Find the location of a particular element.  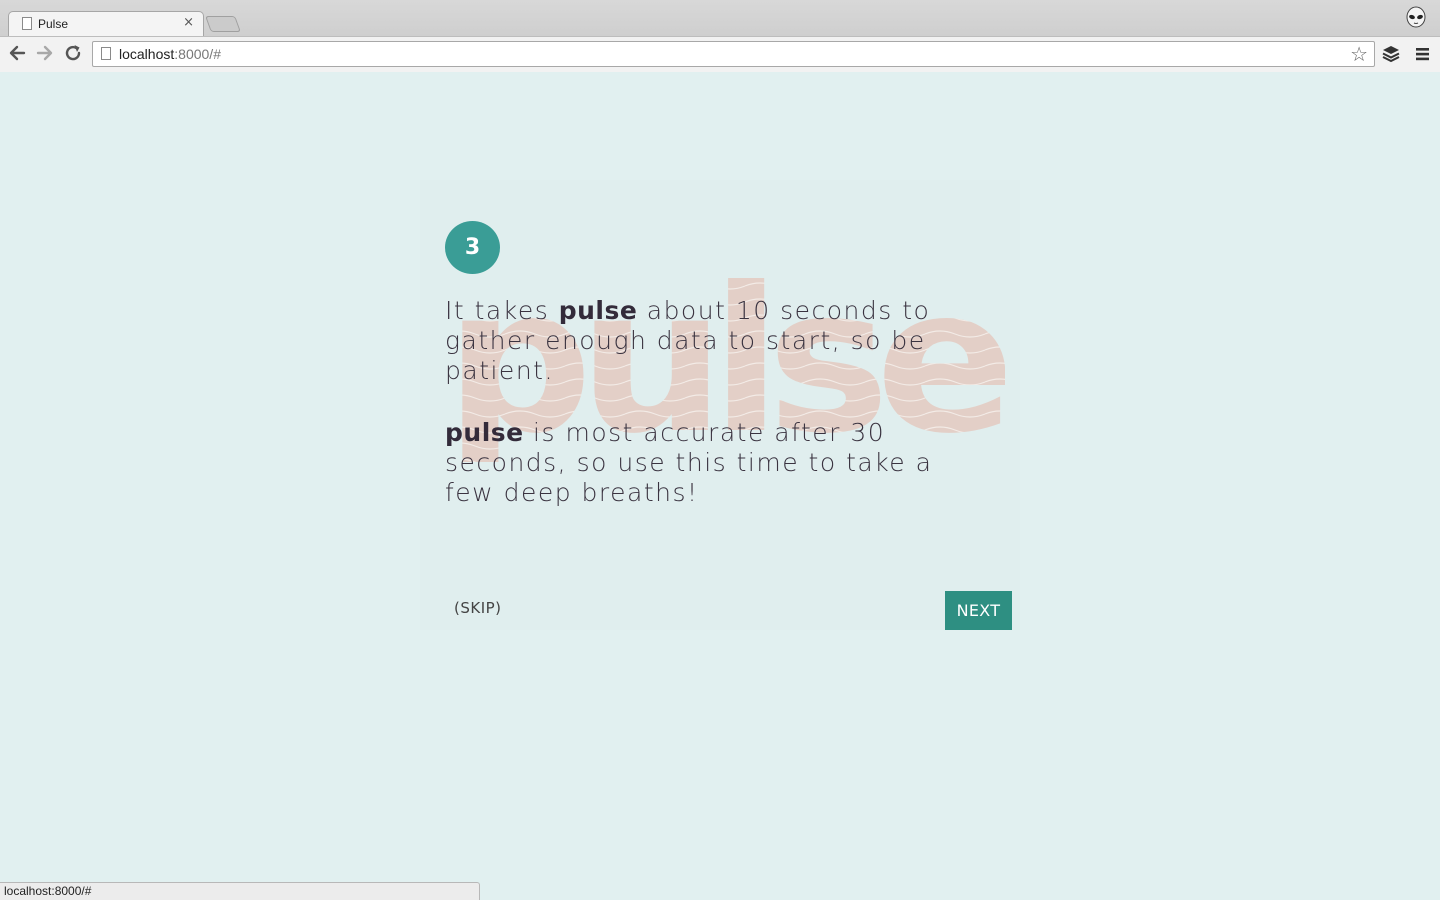

back-button is located at coordinates (17, 53).